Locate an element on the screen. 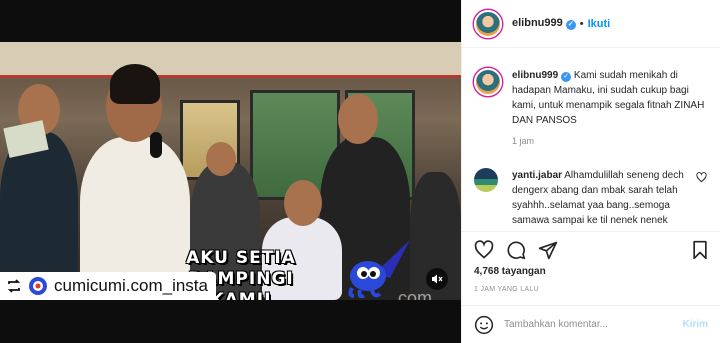 The width and height of the screenshot is (720, 343). repost-pill: cumicumi.com_insta is located at coordinates (108, 286).